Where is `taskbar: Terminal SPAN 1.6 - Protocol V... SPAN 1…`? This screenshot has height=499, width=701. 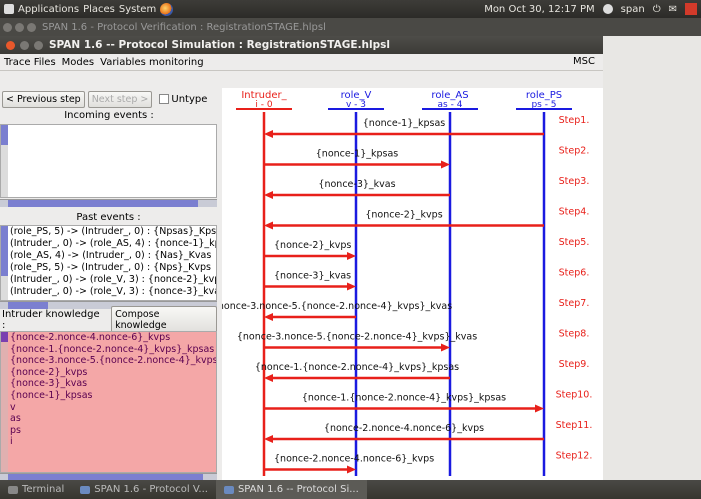
taskbar: Terminal SPAN 1.6 - Protocol V... SPAN 1… is located at coordinates (350, 489).